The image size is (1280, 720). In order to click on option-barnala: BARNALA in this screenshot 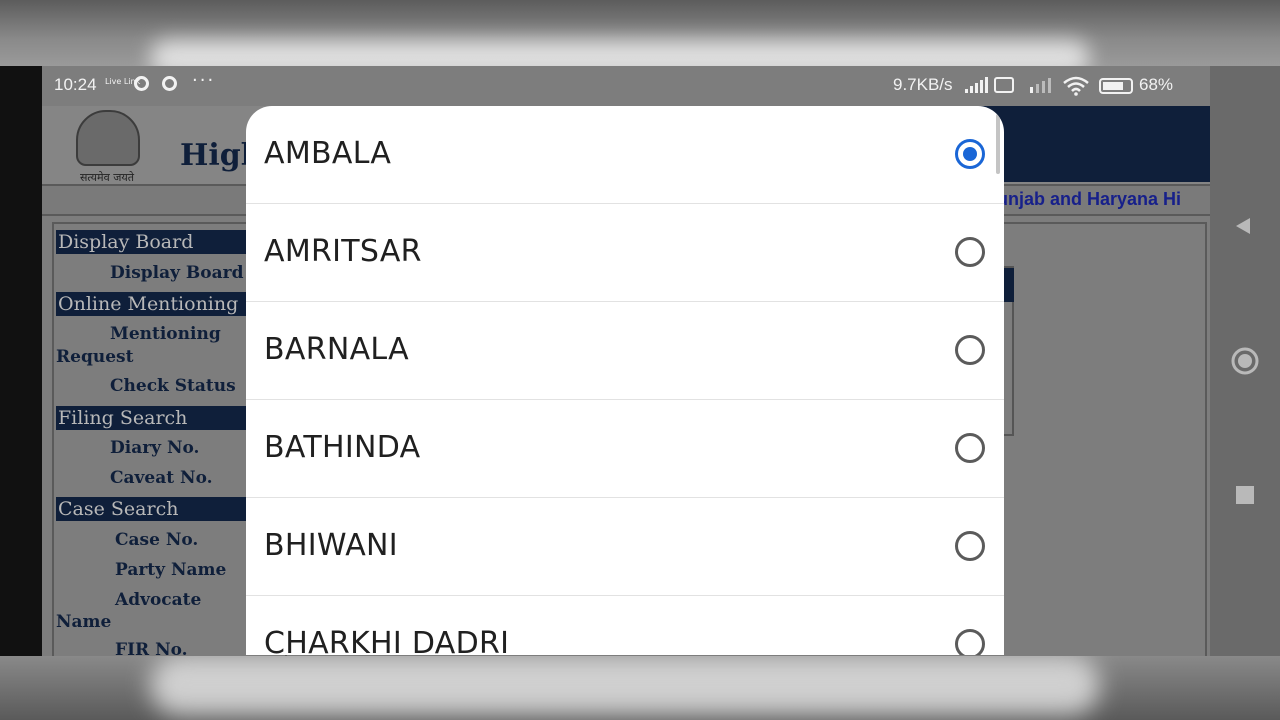, I will do `click(625, 351)`.